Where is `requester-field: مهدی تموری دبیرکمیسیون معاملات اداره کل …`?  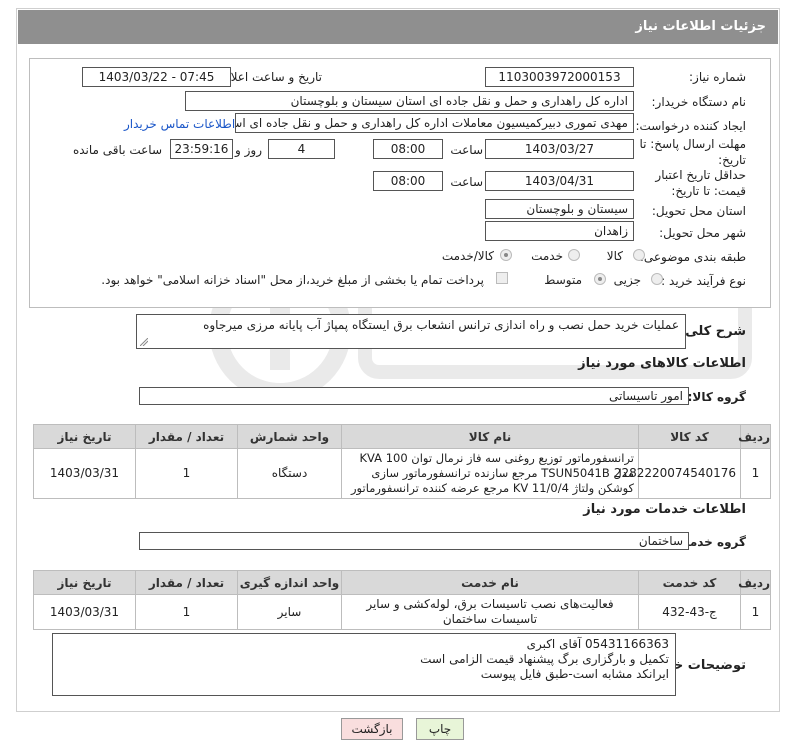
requester-field: مهدی تموری دبیرکمیسیون معاملات اداره کل … is located at coordinates (434, 123).